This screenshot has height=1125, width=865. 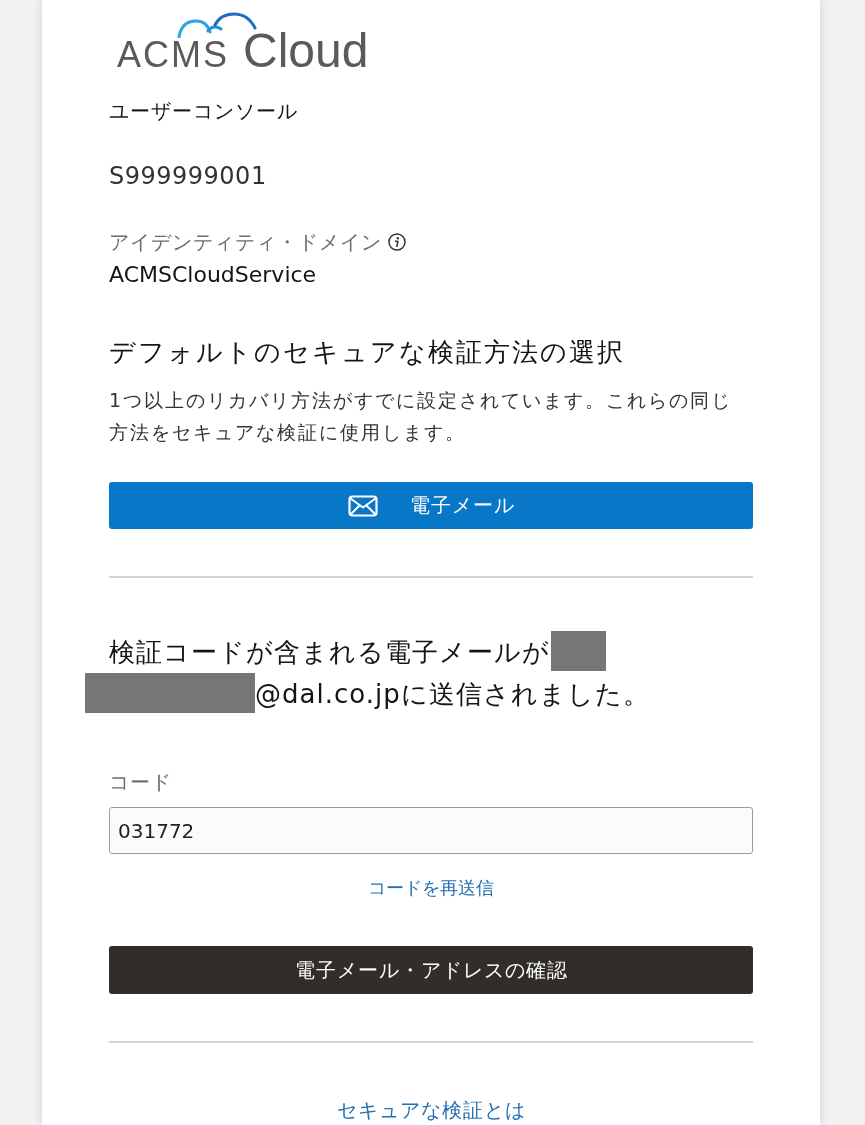 I want to click on logo-text: Cloud, so click(x=306, y=51).